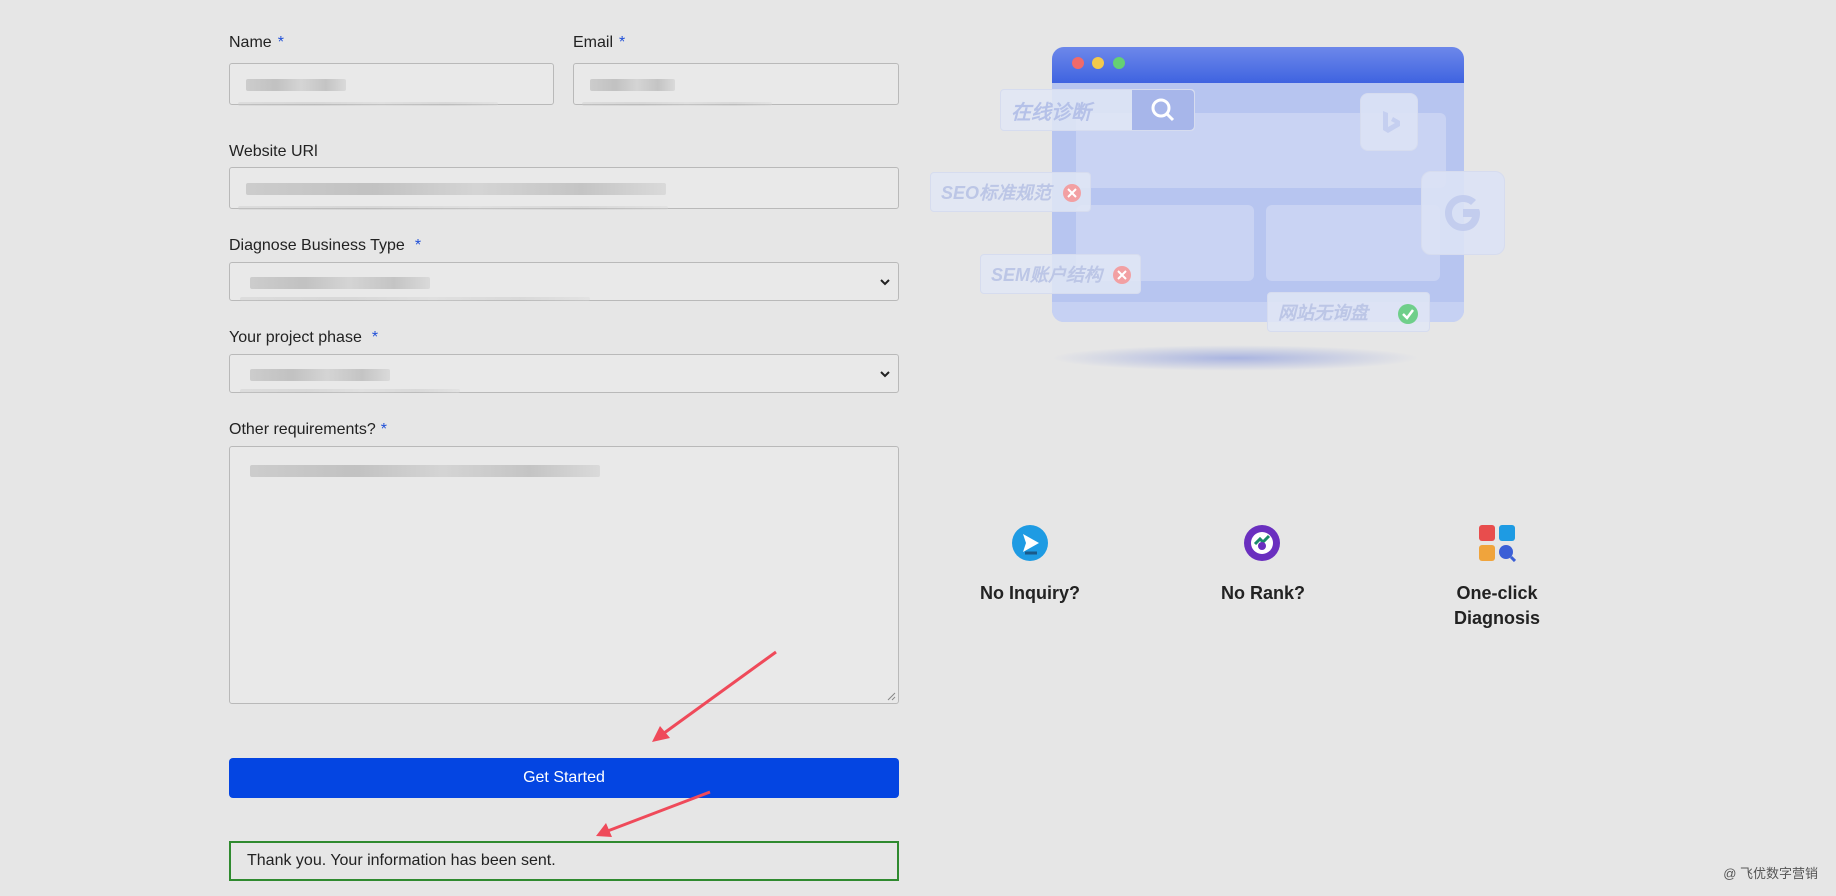 The width and height of the screenshot is (1836, 896). What do you see at coordinates (1463, 213) in the screenshot?
I see `google-icon` at bounding box center [1463, 213].